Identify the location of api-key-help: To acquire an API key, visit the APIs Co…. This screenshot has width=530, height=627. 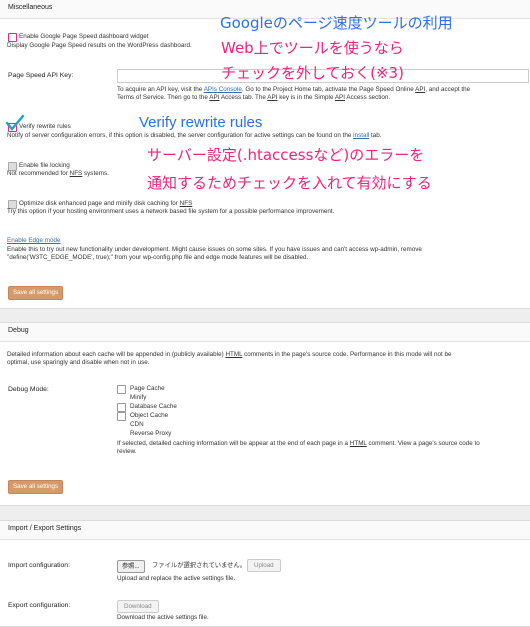
(294, 89).